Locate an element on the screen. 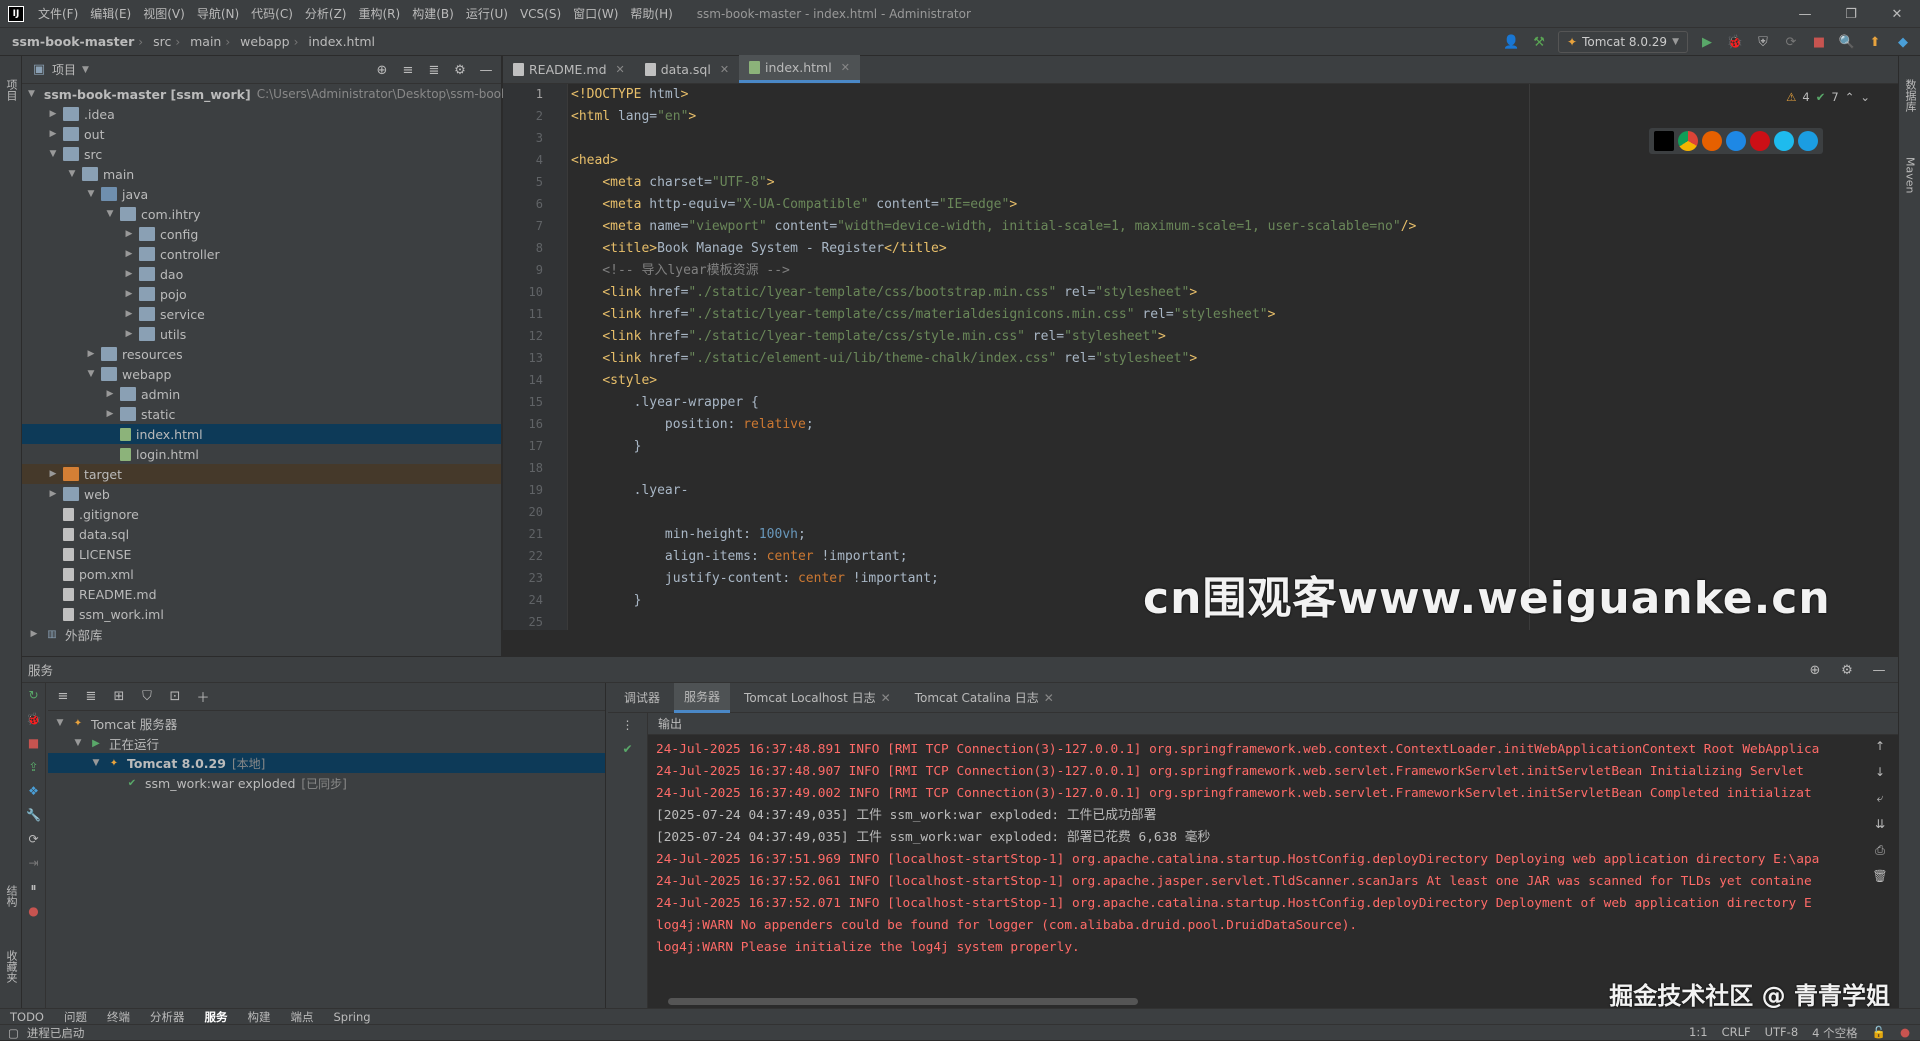 This screenshot has width=1920, height=1041. run-icon: ▶ is located at coordinates (1707, 42).